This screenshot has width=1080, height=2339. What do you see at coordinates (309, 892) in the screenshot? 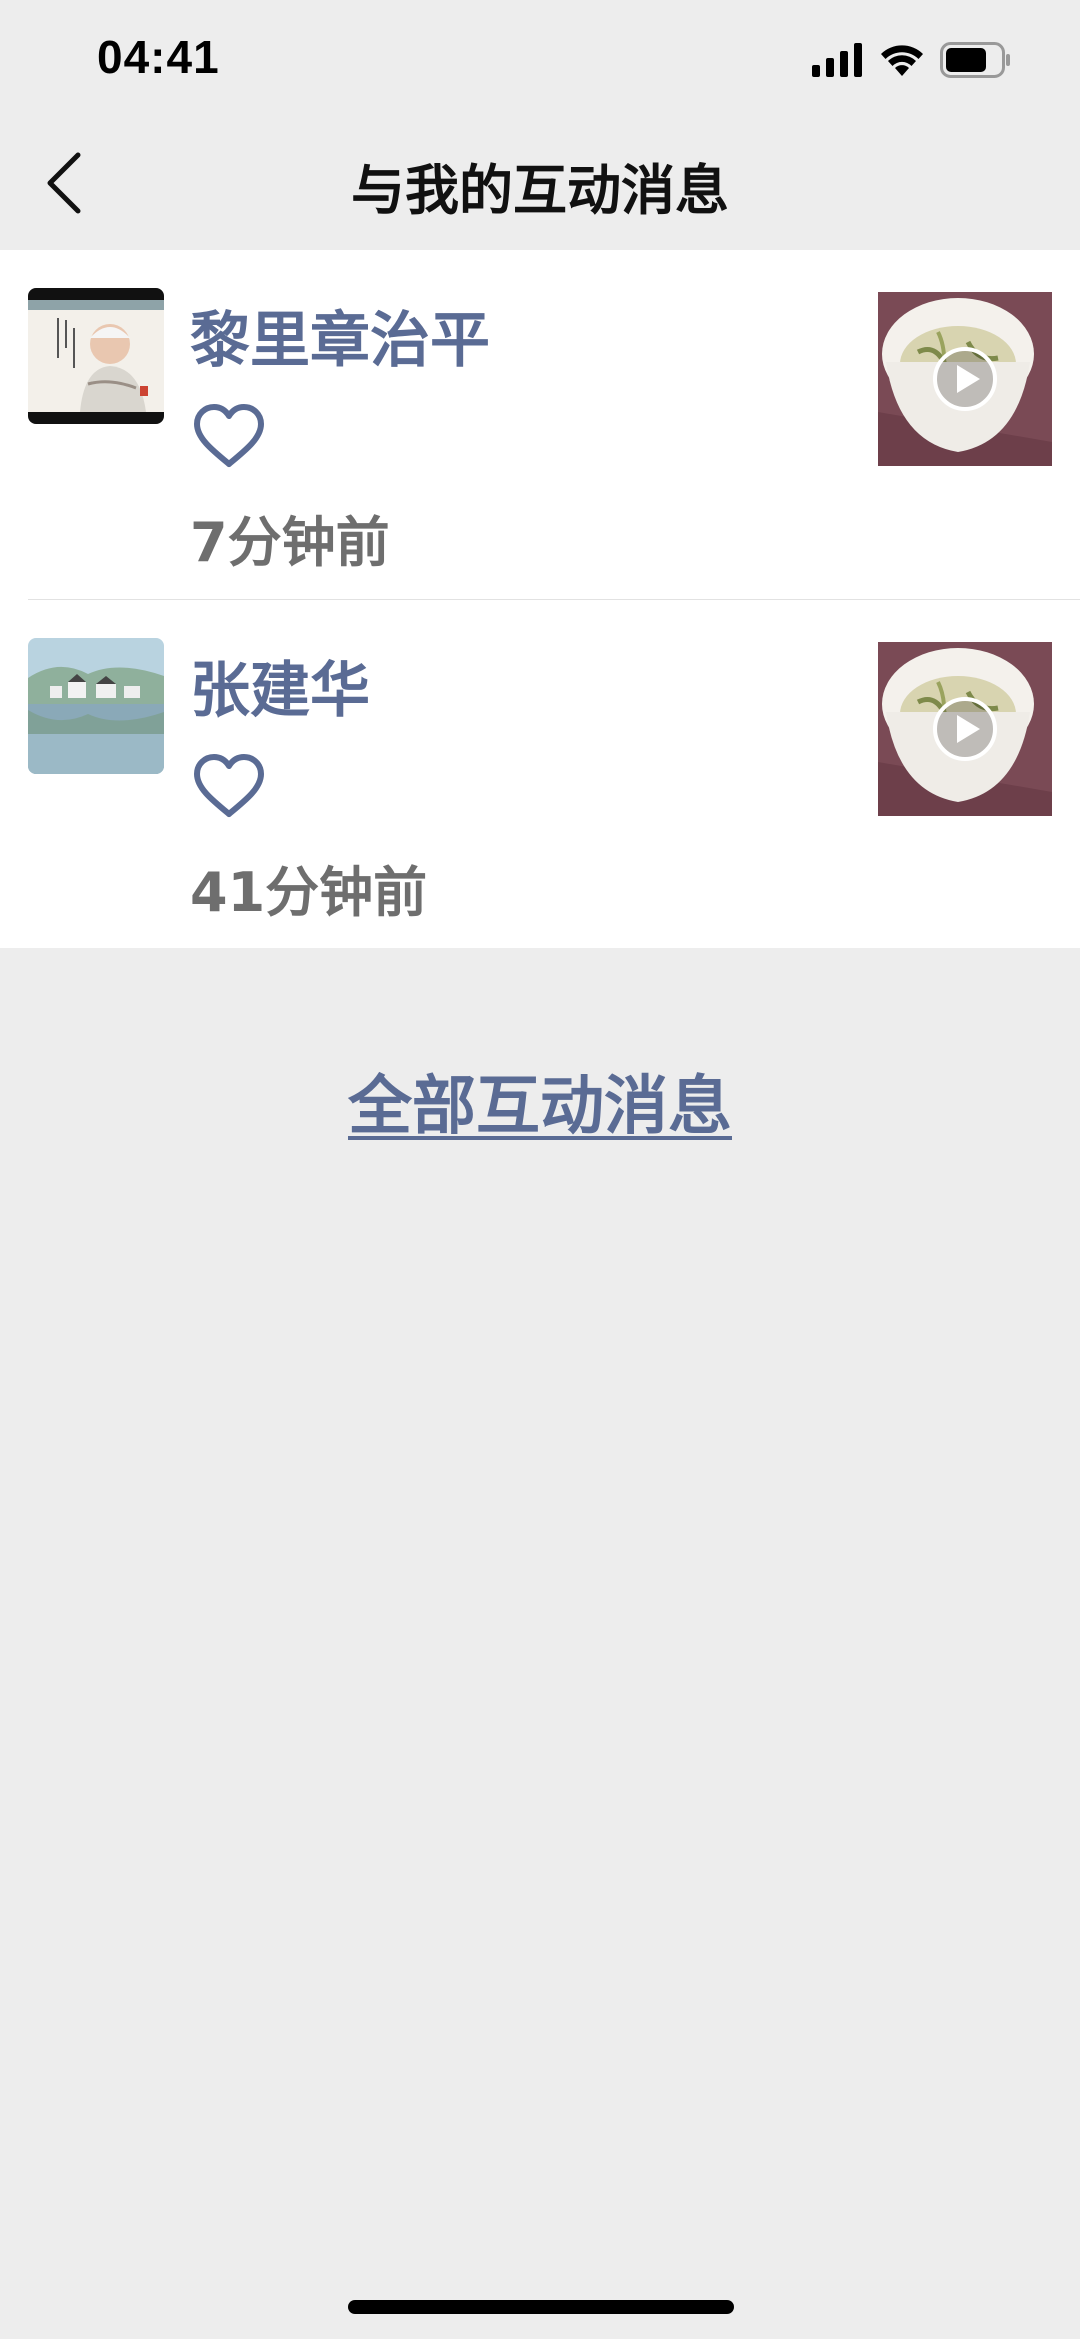
I see `timestamp: 41分钟前` at bounding box center [309, 892].